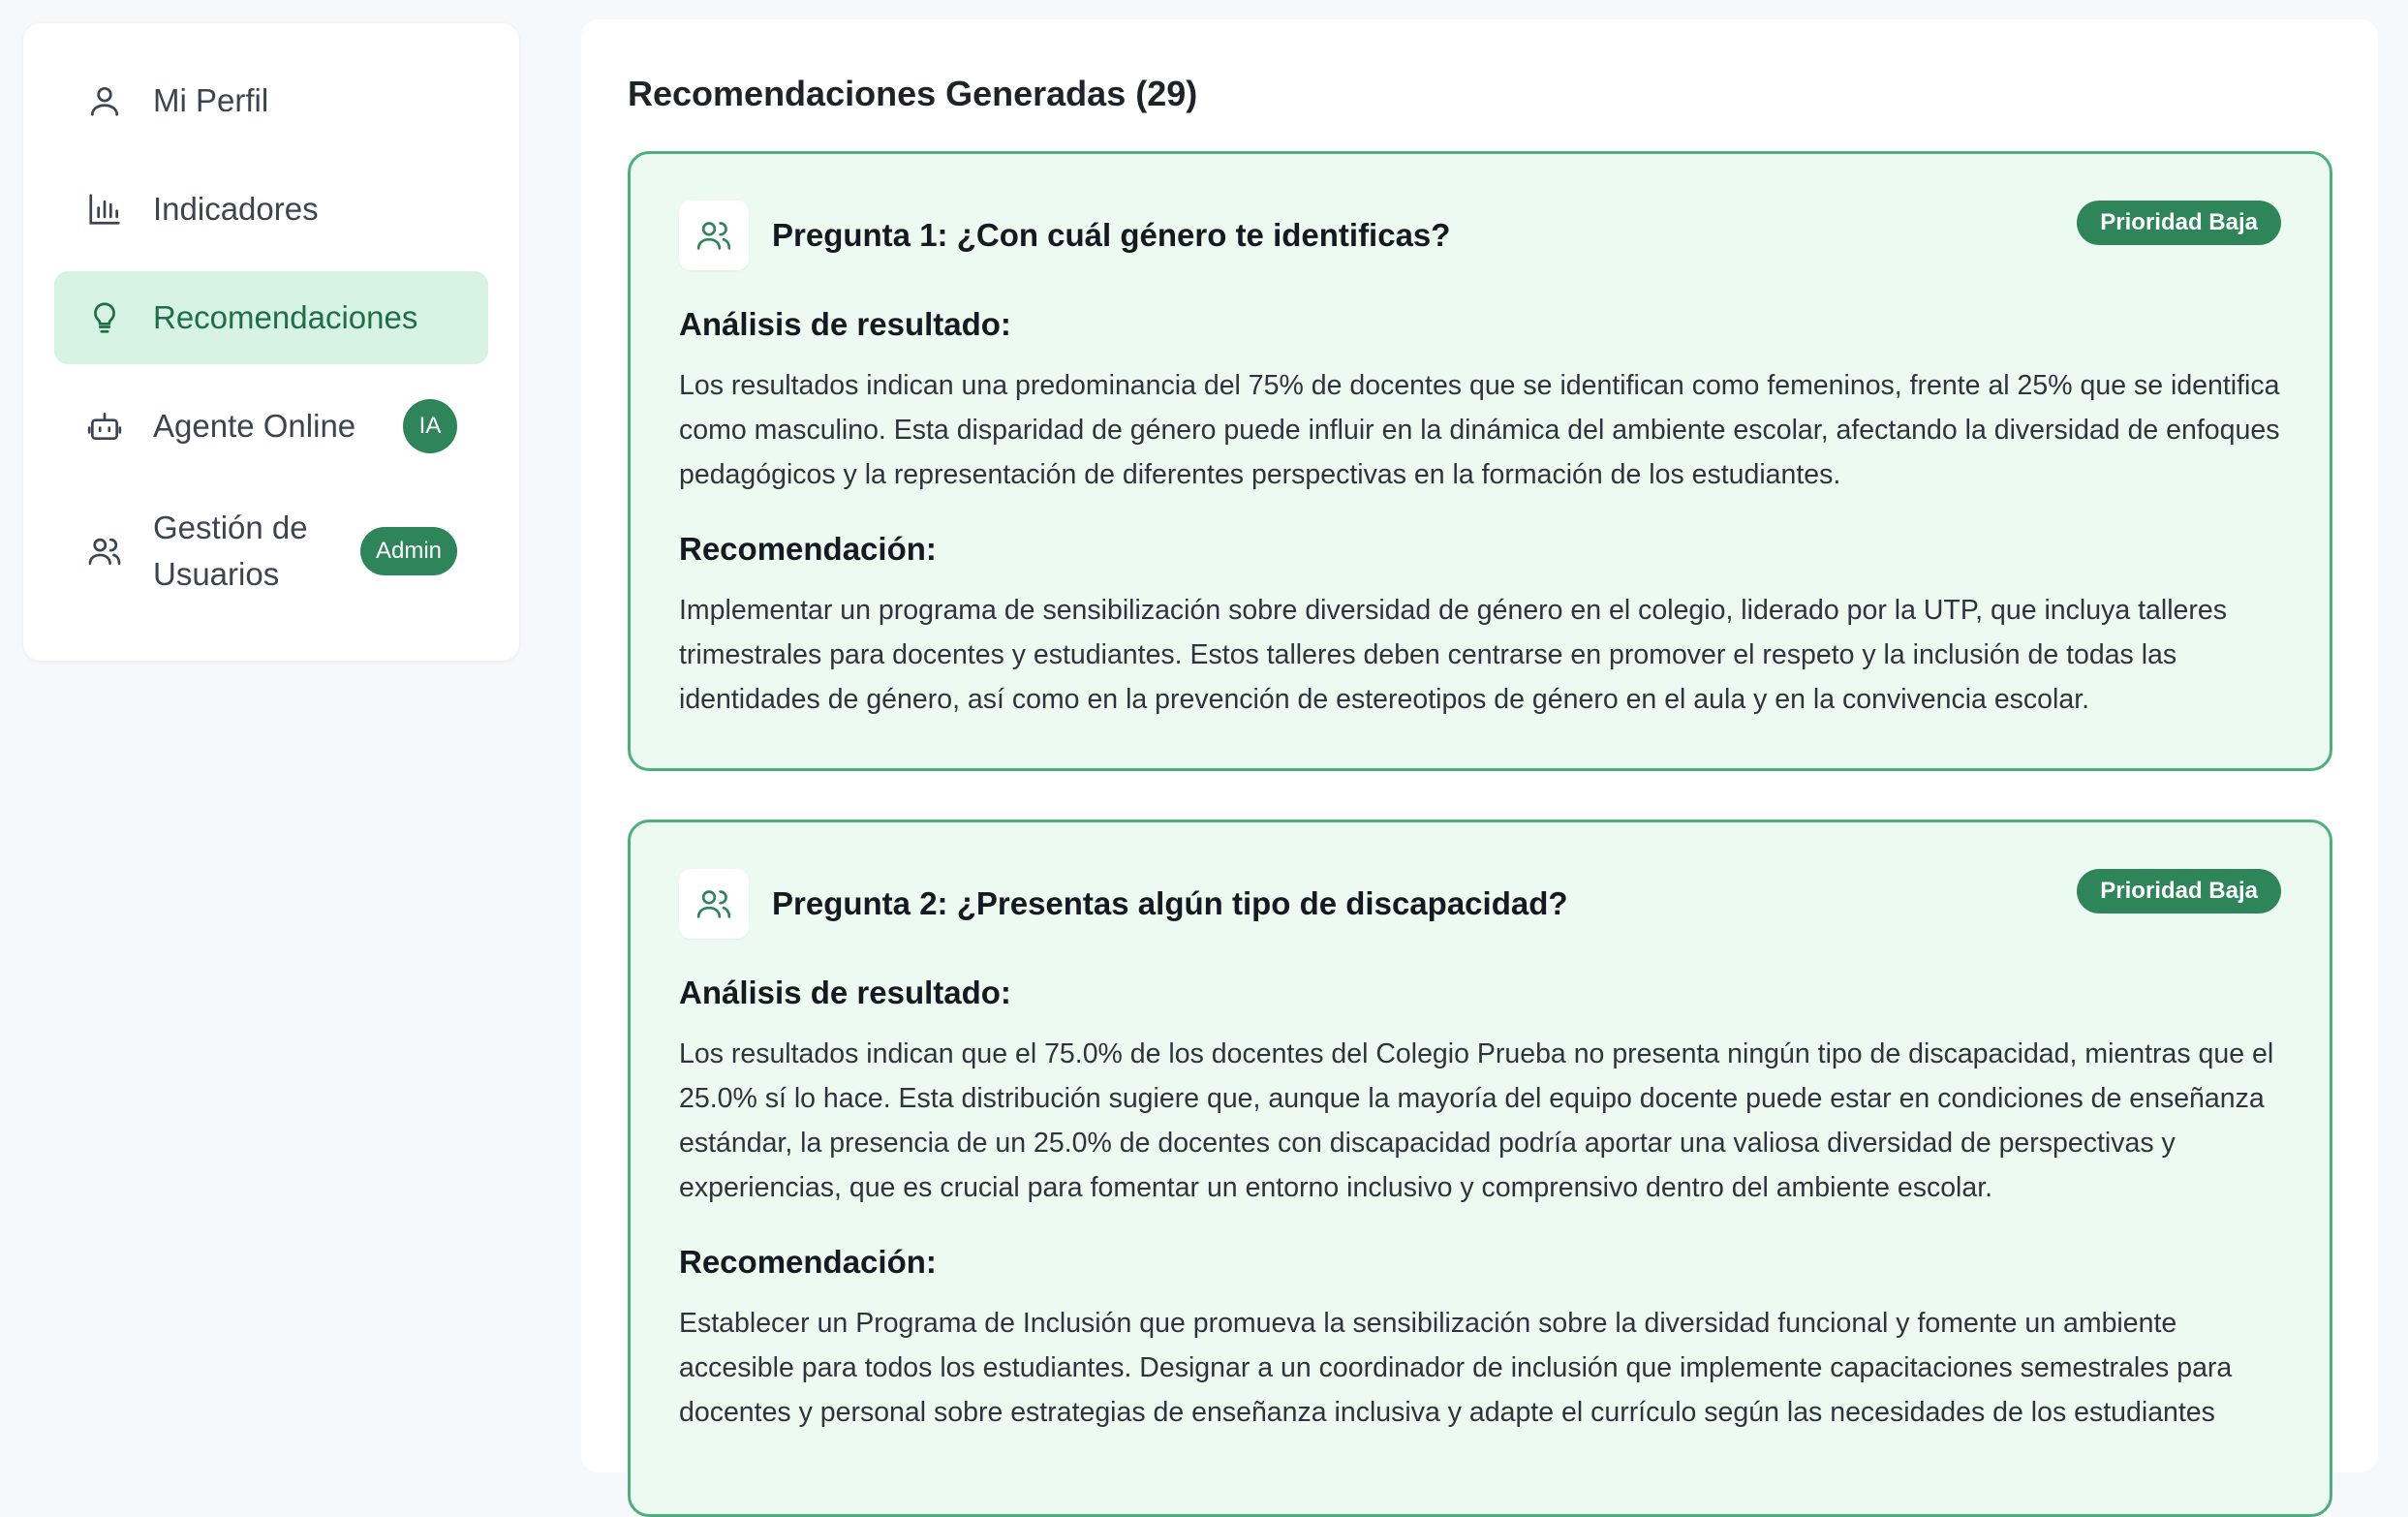 Image resolution: width=2408 pixels, height=1517 pixels. What do you see at coordinates (285, 317) in the screenshot?
I see `sidebar-item-label: Recomendaciones` at bounding box center [285, 317].